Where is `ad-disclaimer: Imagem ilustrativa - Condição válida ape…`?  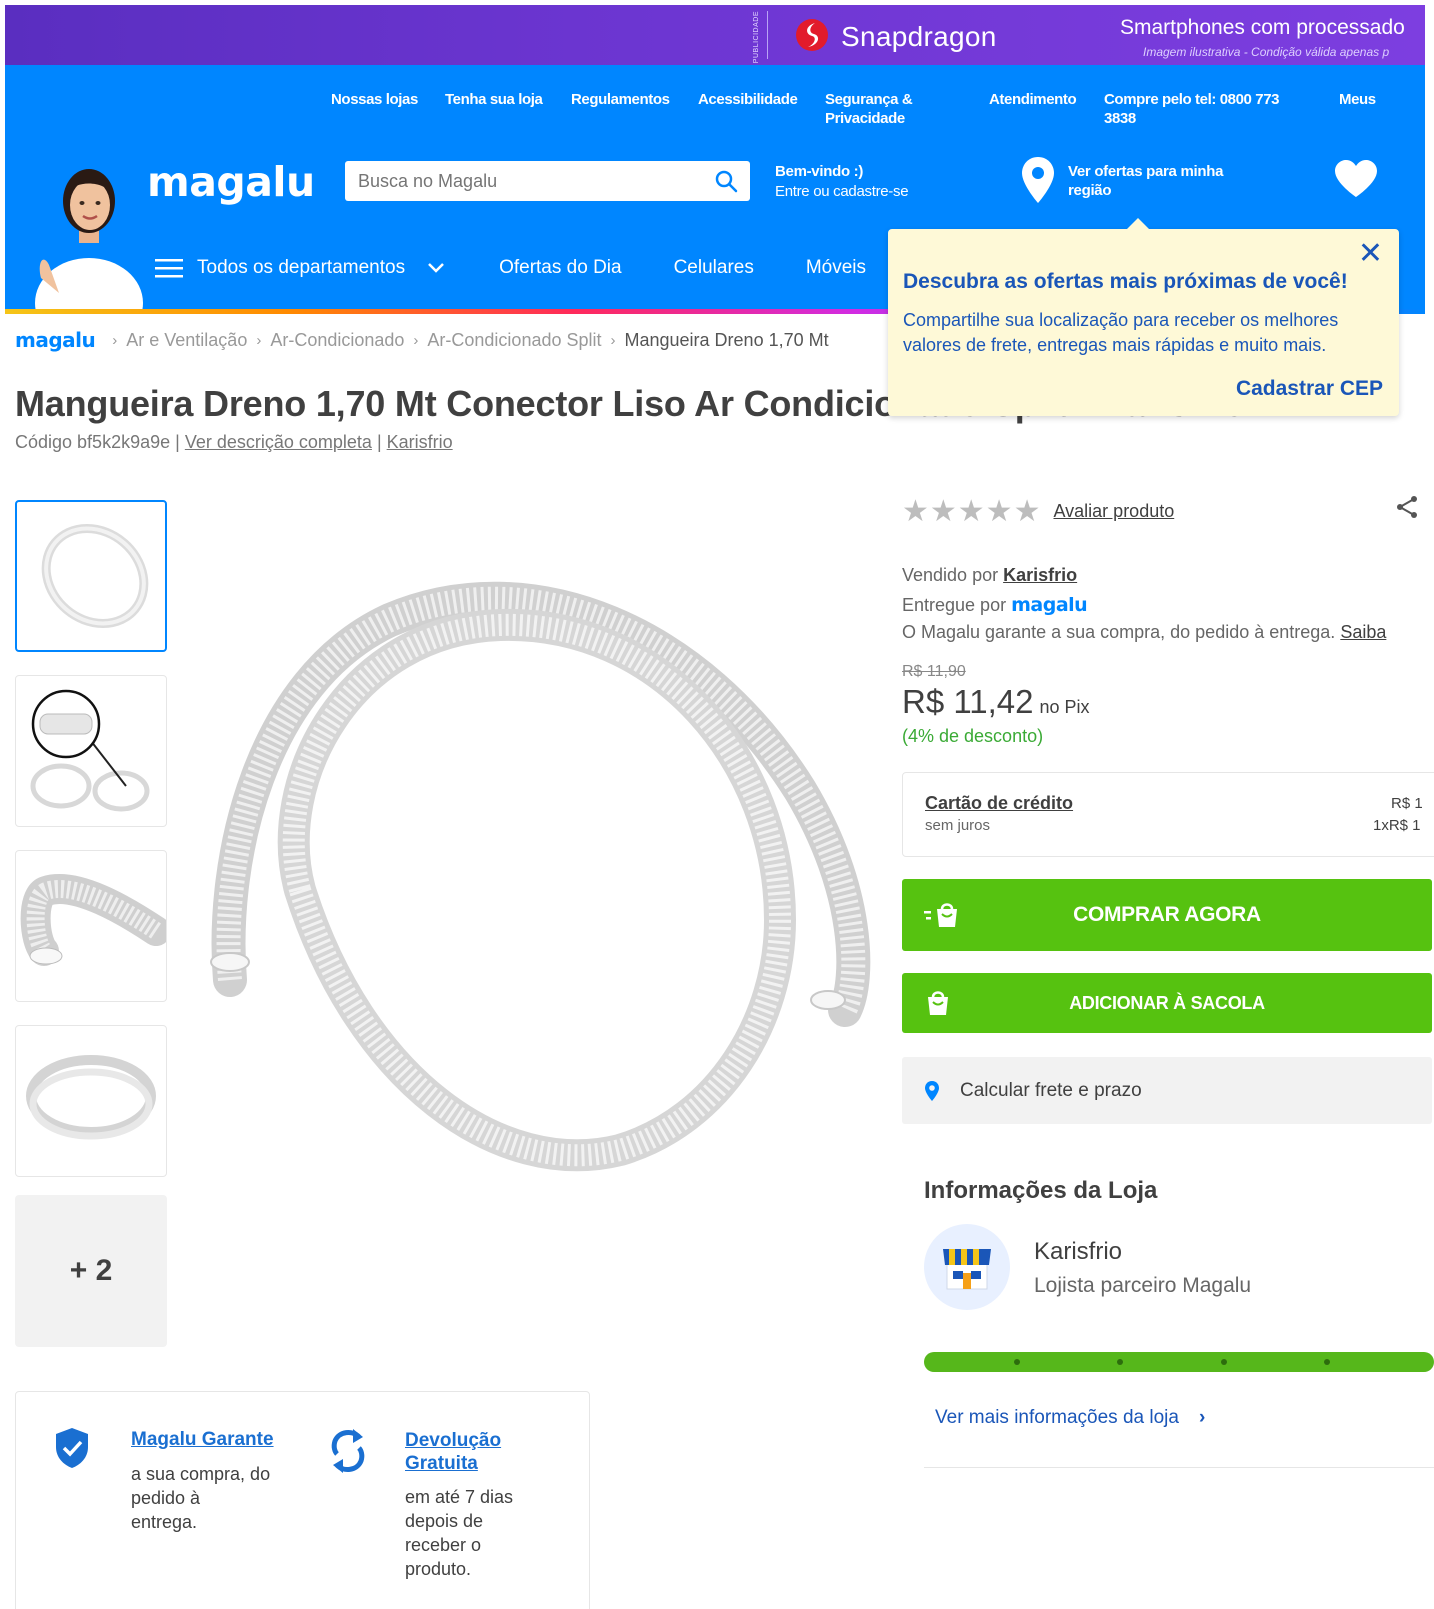
ad-disclaimer: Imagem ilustrativa - Condição válida ape… is located at coordinates (1266, 52).